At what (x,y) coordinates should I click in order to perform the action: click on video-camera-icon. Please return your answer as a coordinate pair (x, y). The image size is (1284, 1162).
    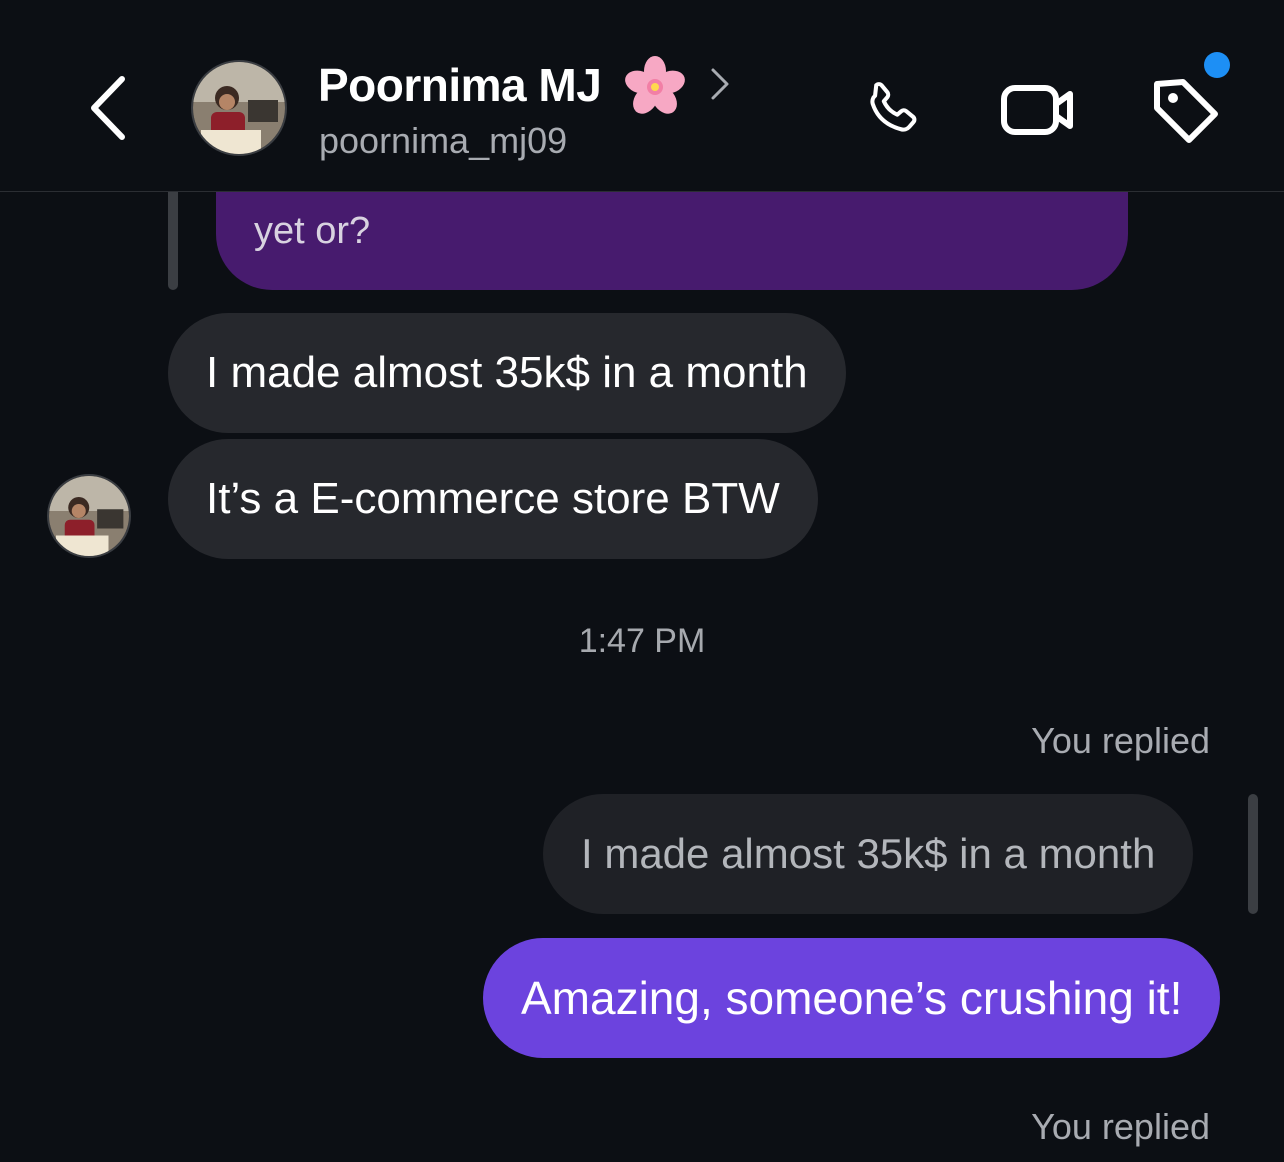
    Looking at the image, I should click on (1037, 110).